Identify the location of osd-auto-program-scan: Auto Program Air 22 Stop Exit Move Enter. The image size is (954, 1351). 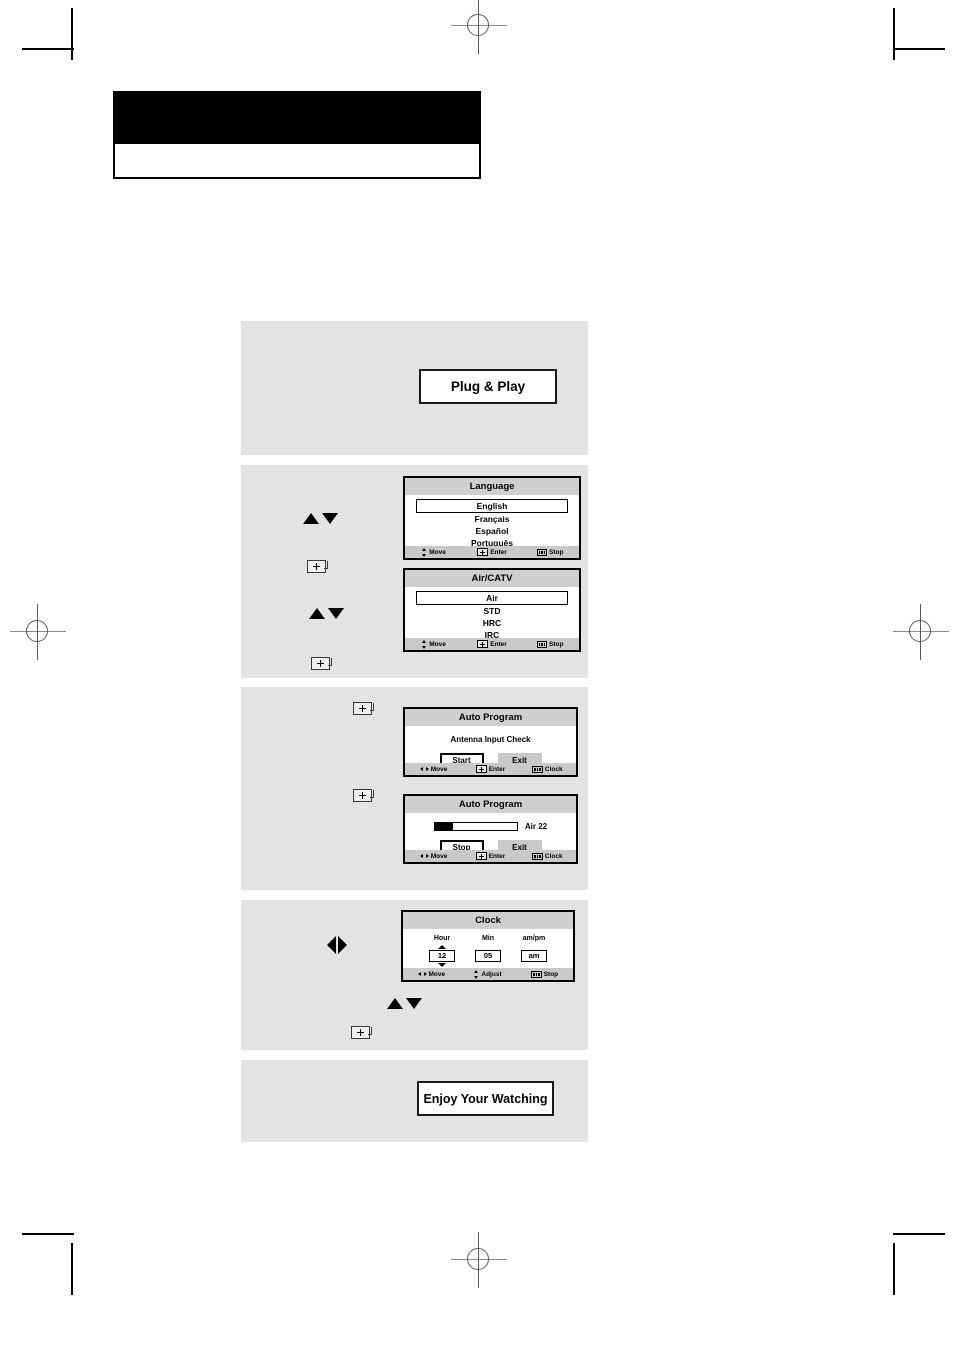
(490, 829).